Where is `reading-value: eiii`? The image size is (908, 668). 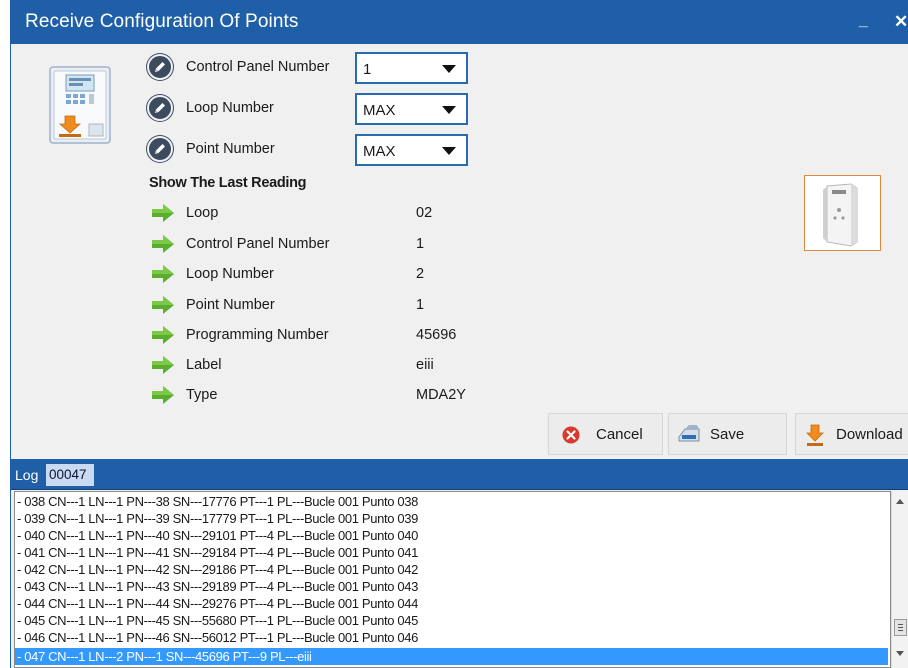
reading-value: eiii is located at coordinates (425, 365).